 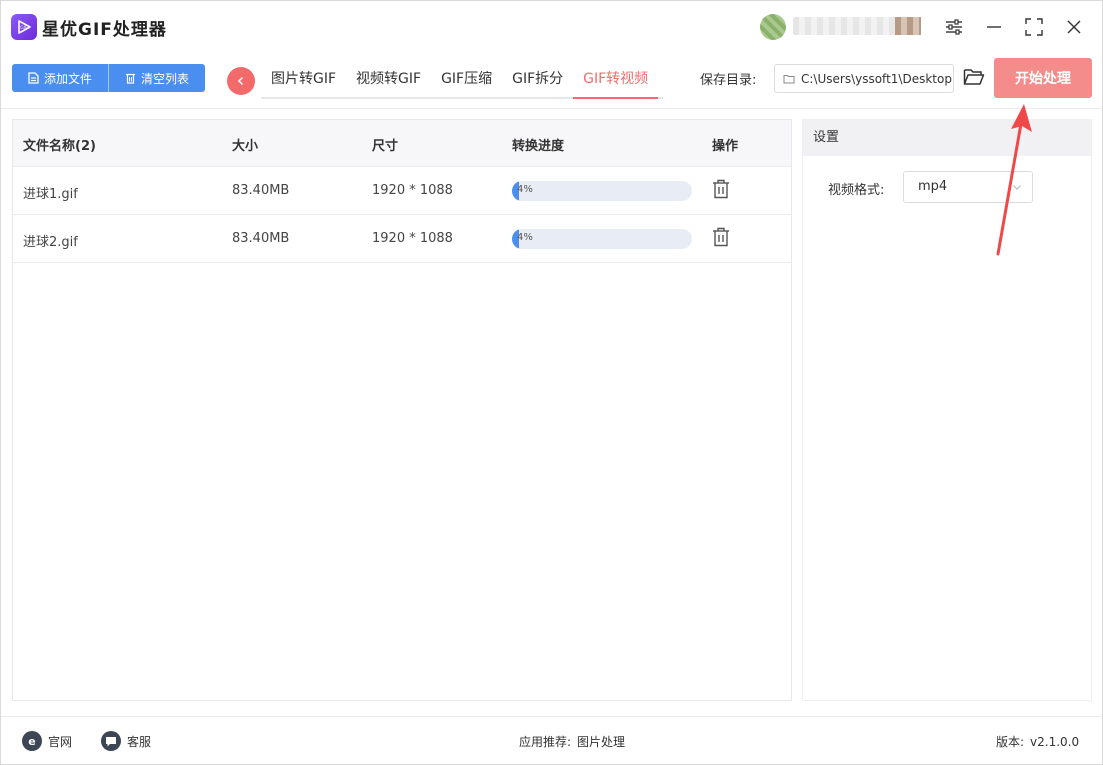 What do you see at coordinates (876, 78) in the screenshot?
I see `save-dir-value: C:\Users\yssoft1\Desktop` at bounding box center [876, 78].